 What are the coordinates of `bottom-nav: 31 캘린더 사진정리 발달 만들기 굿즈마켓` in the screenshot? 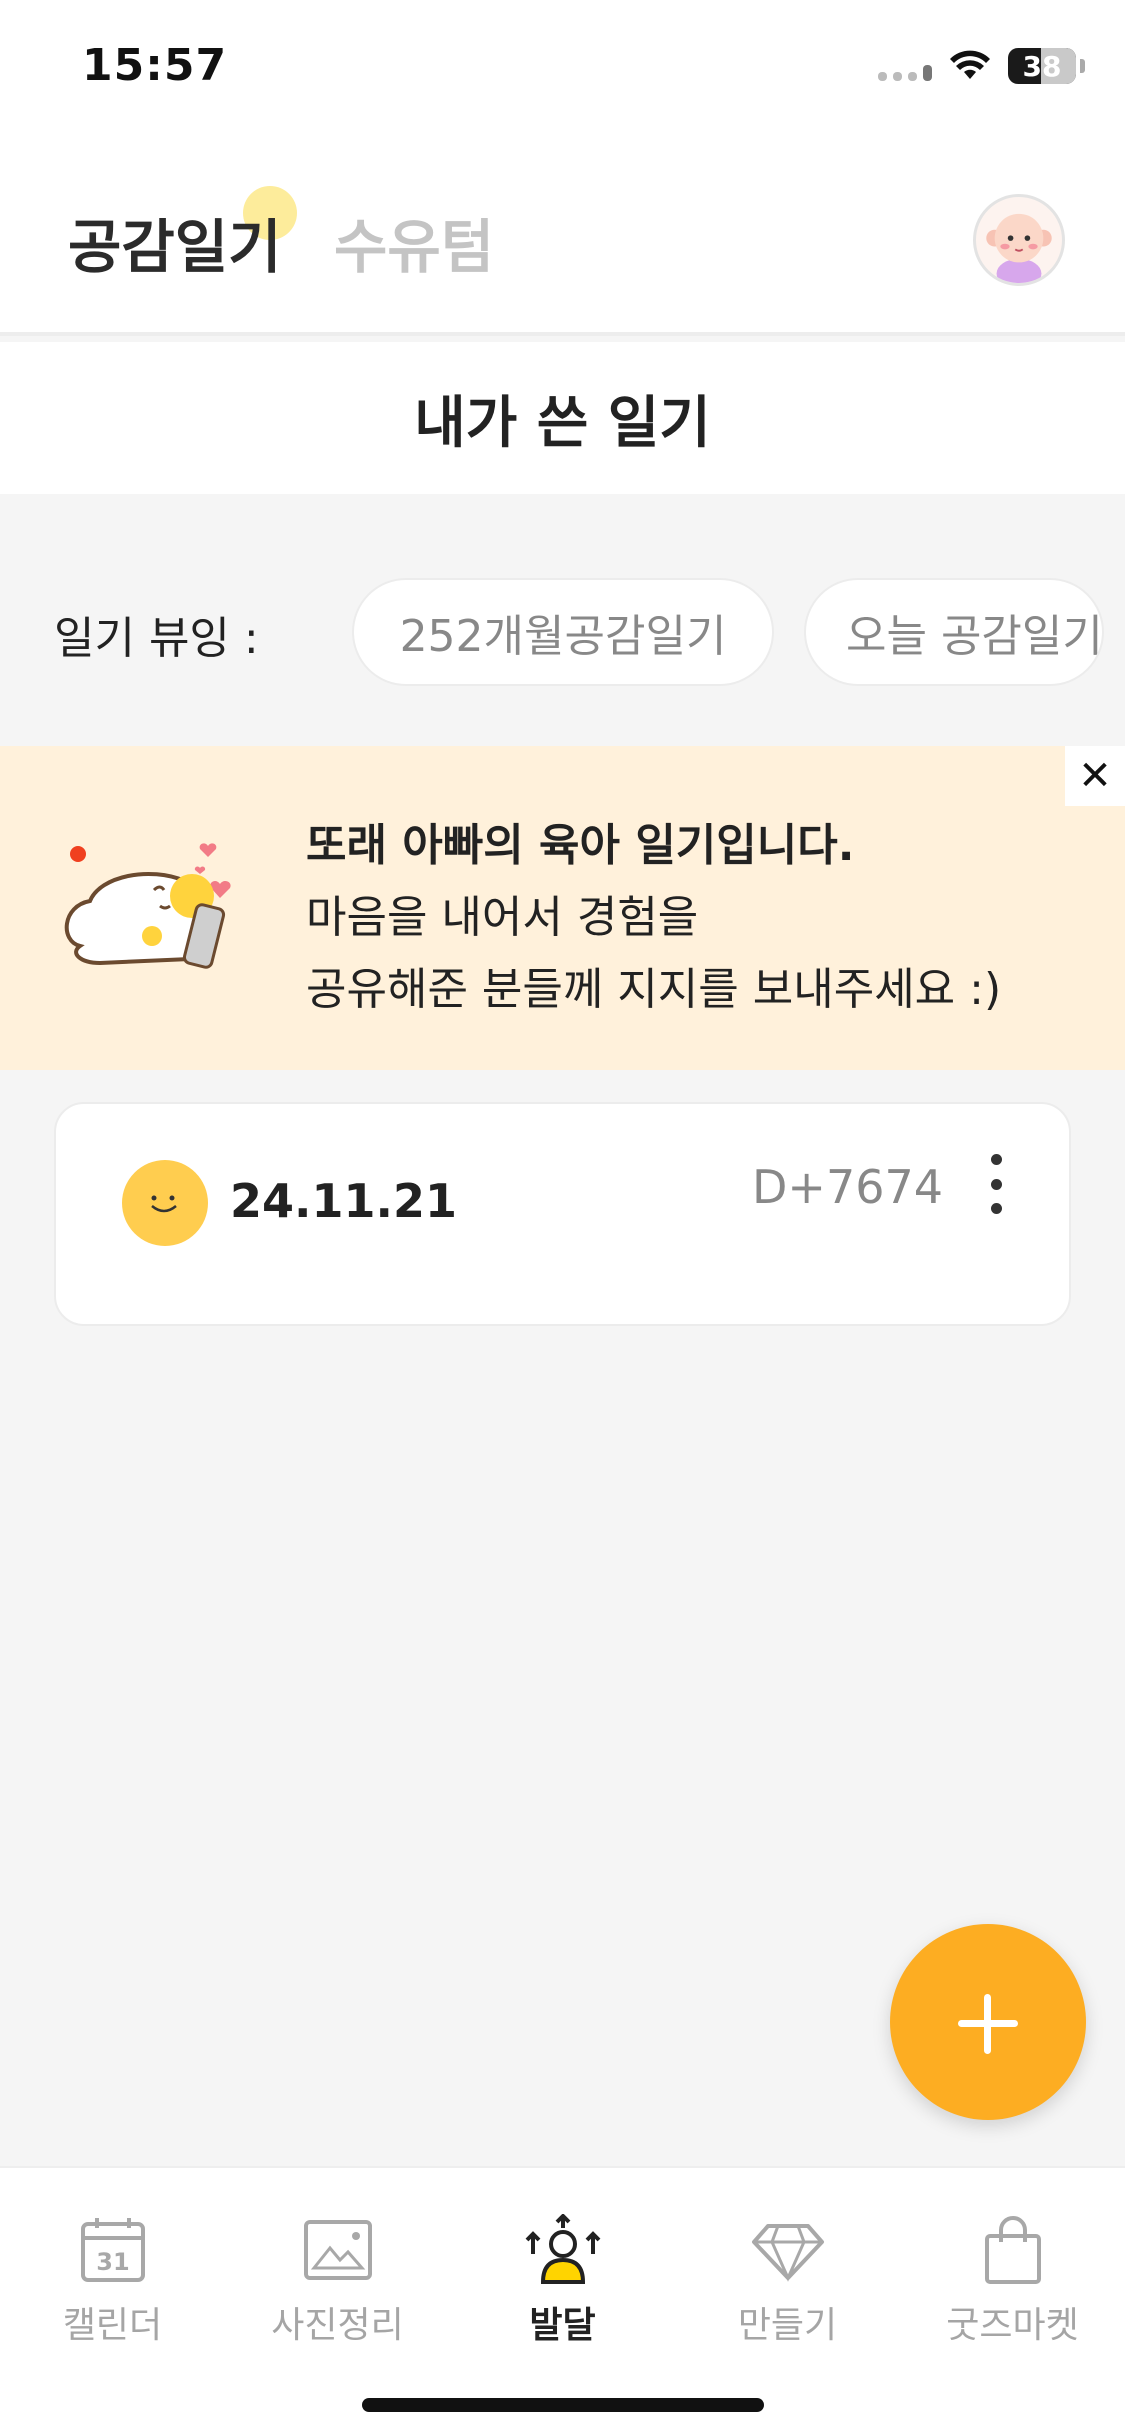 It's located at (562, 2301).